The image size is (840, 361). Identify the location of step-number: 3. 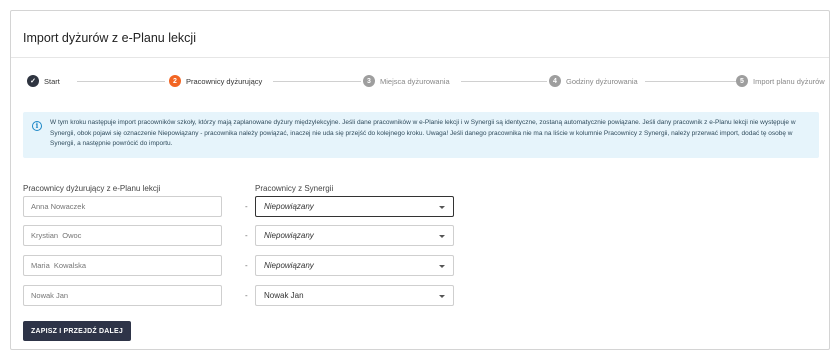
(369, 81).